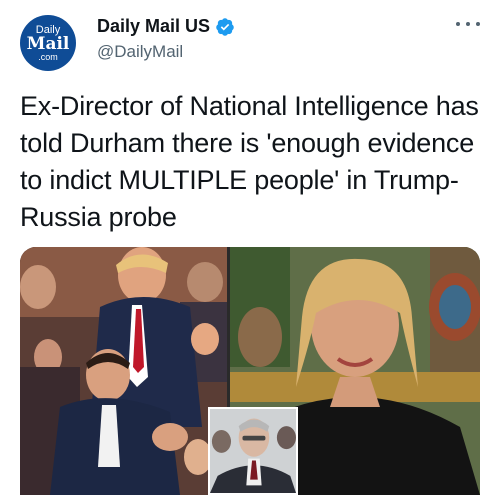 Image resolution: width=500 pixels, height=495 pixels. Describe the element at coordinates (48, 56) in the screenshot. I see `avatar-text-line3: .com` at that location.